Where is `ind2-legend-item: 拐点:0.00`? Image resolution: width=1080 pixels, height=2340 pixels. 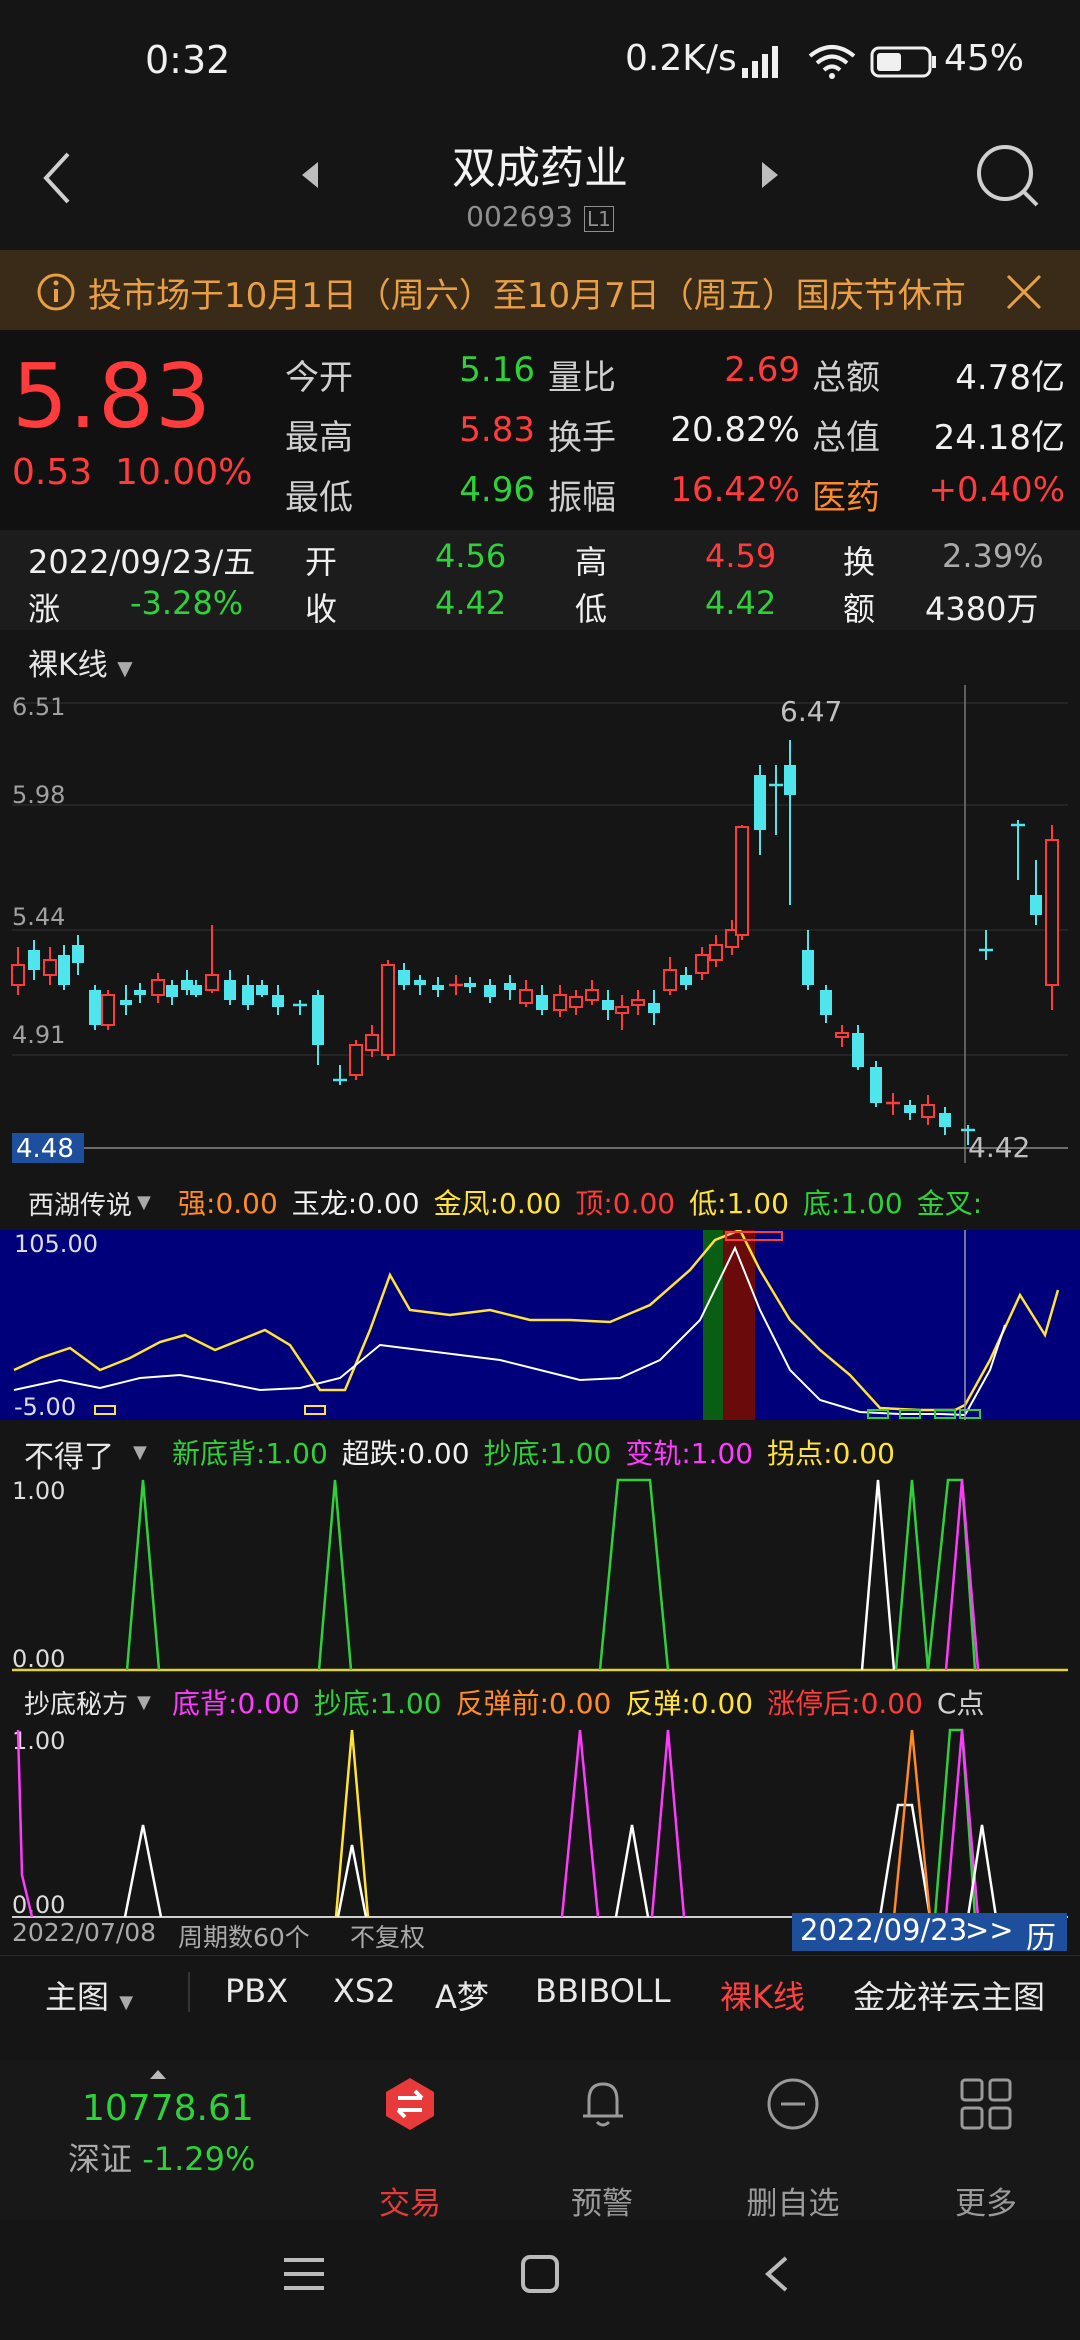
ind2-legend-item: 拐点:0.00 is located at coordinates (831, 1453).